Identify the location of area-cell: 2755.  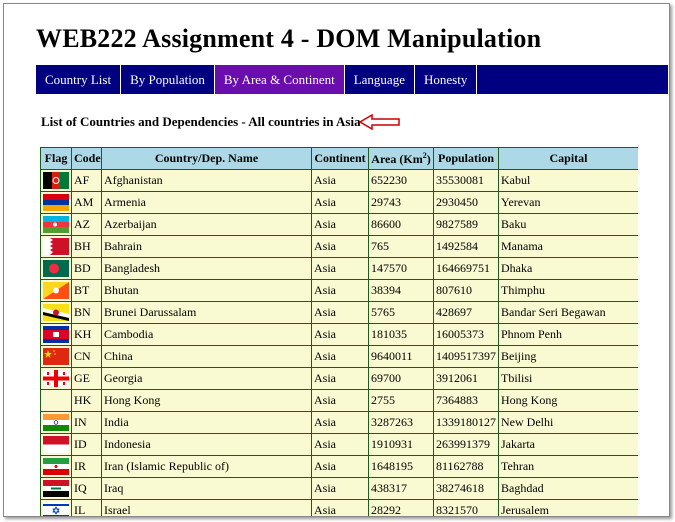
(401, 400).